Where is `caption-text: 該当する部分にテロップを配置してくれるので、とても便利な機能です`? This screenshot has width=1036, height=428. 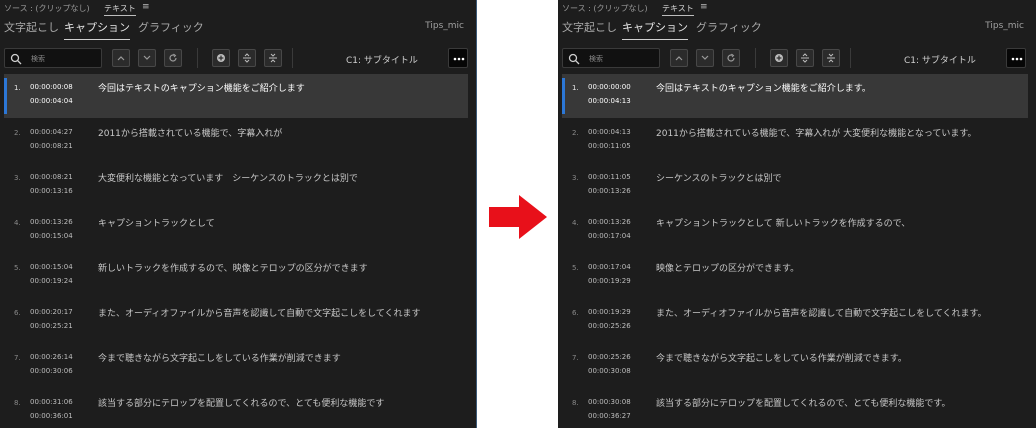 caption-text: 該当する部分にテロップを配置してくれるので、とても便利な機能です is located at coordinates (241, 402).